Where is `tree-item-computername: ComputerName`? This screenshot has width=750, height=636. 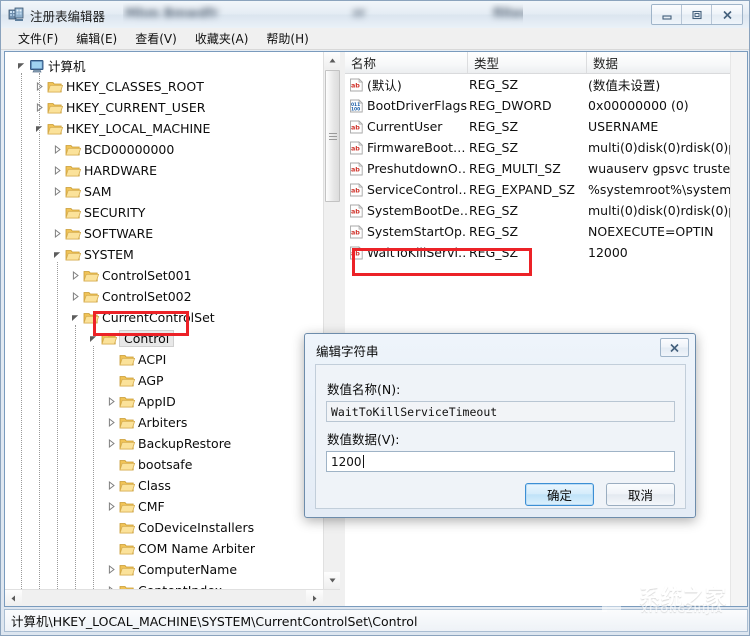 tree-item-computername: ComputerName is located at coordinates (164, 569).